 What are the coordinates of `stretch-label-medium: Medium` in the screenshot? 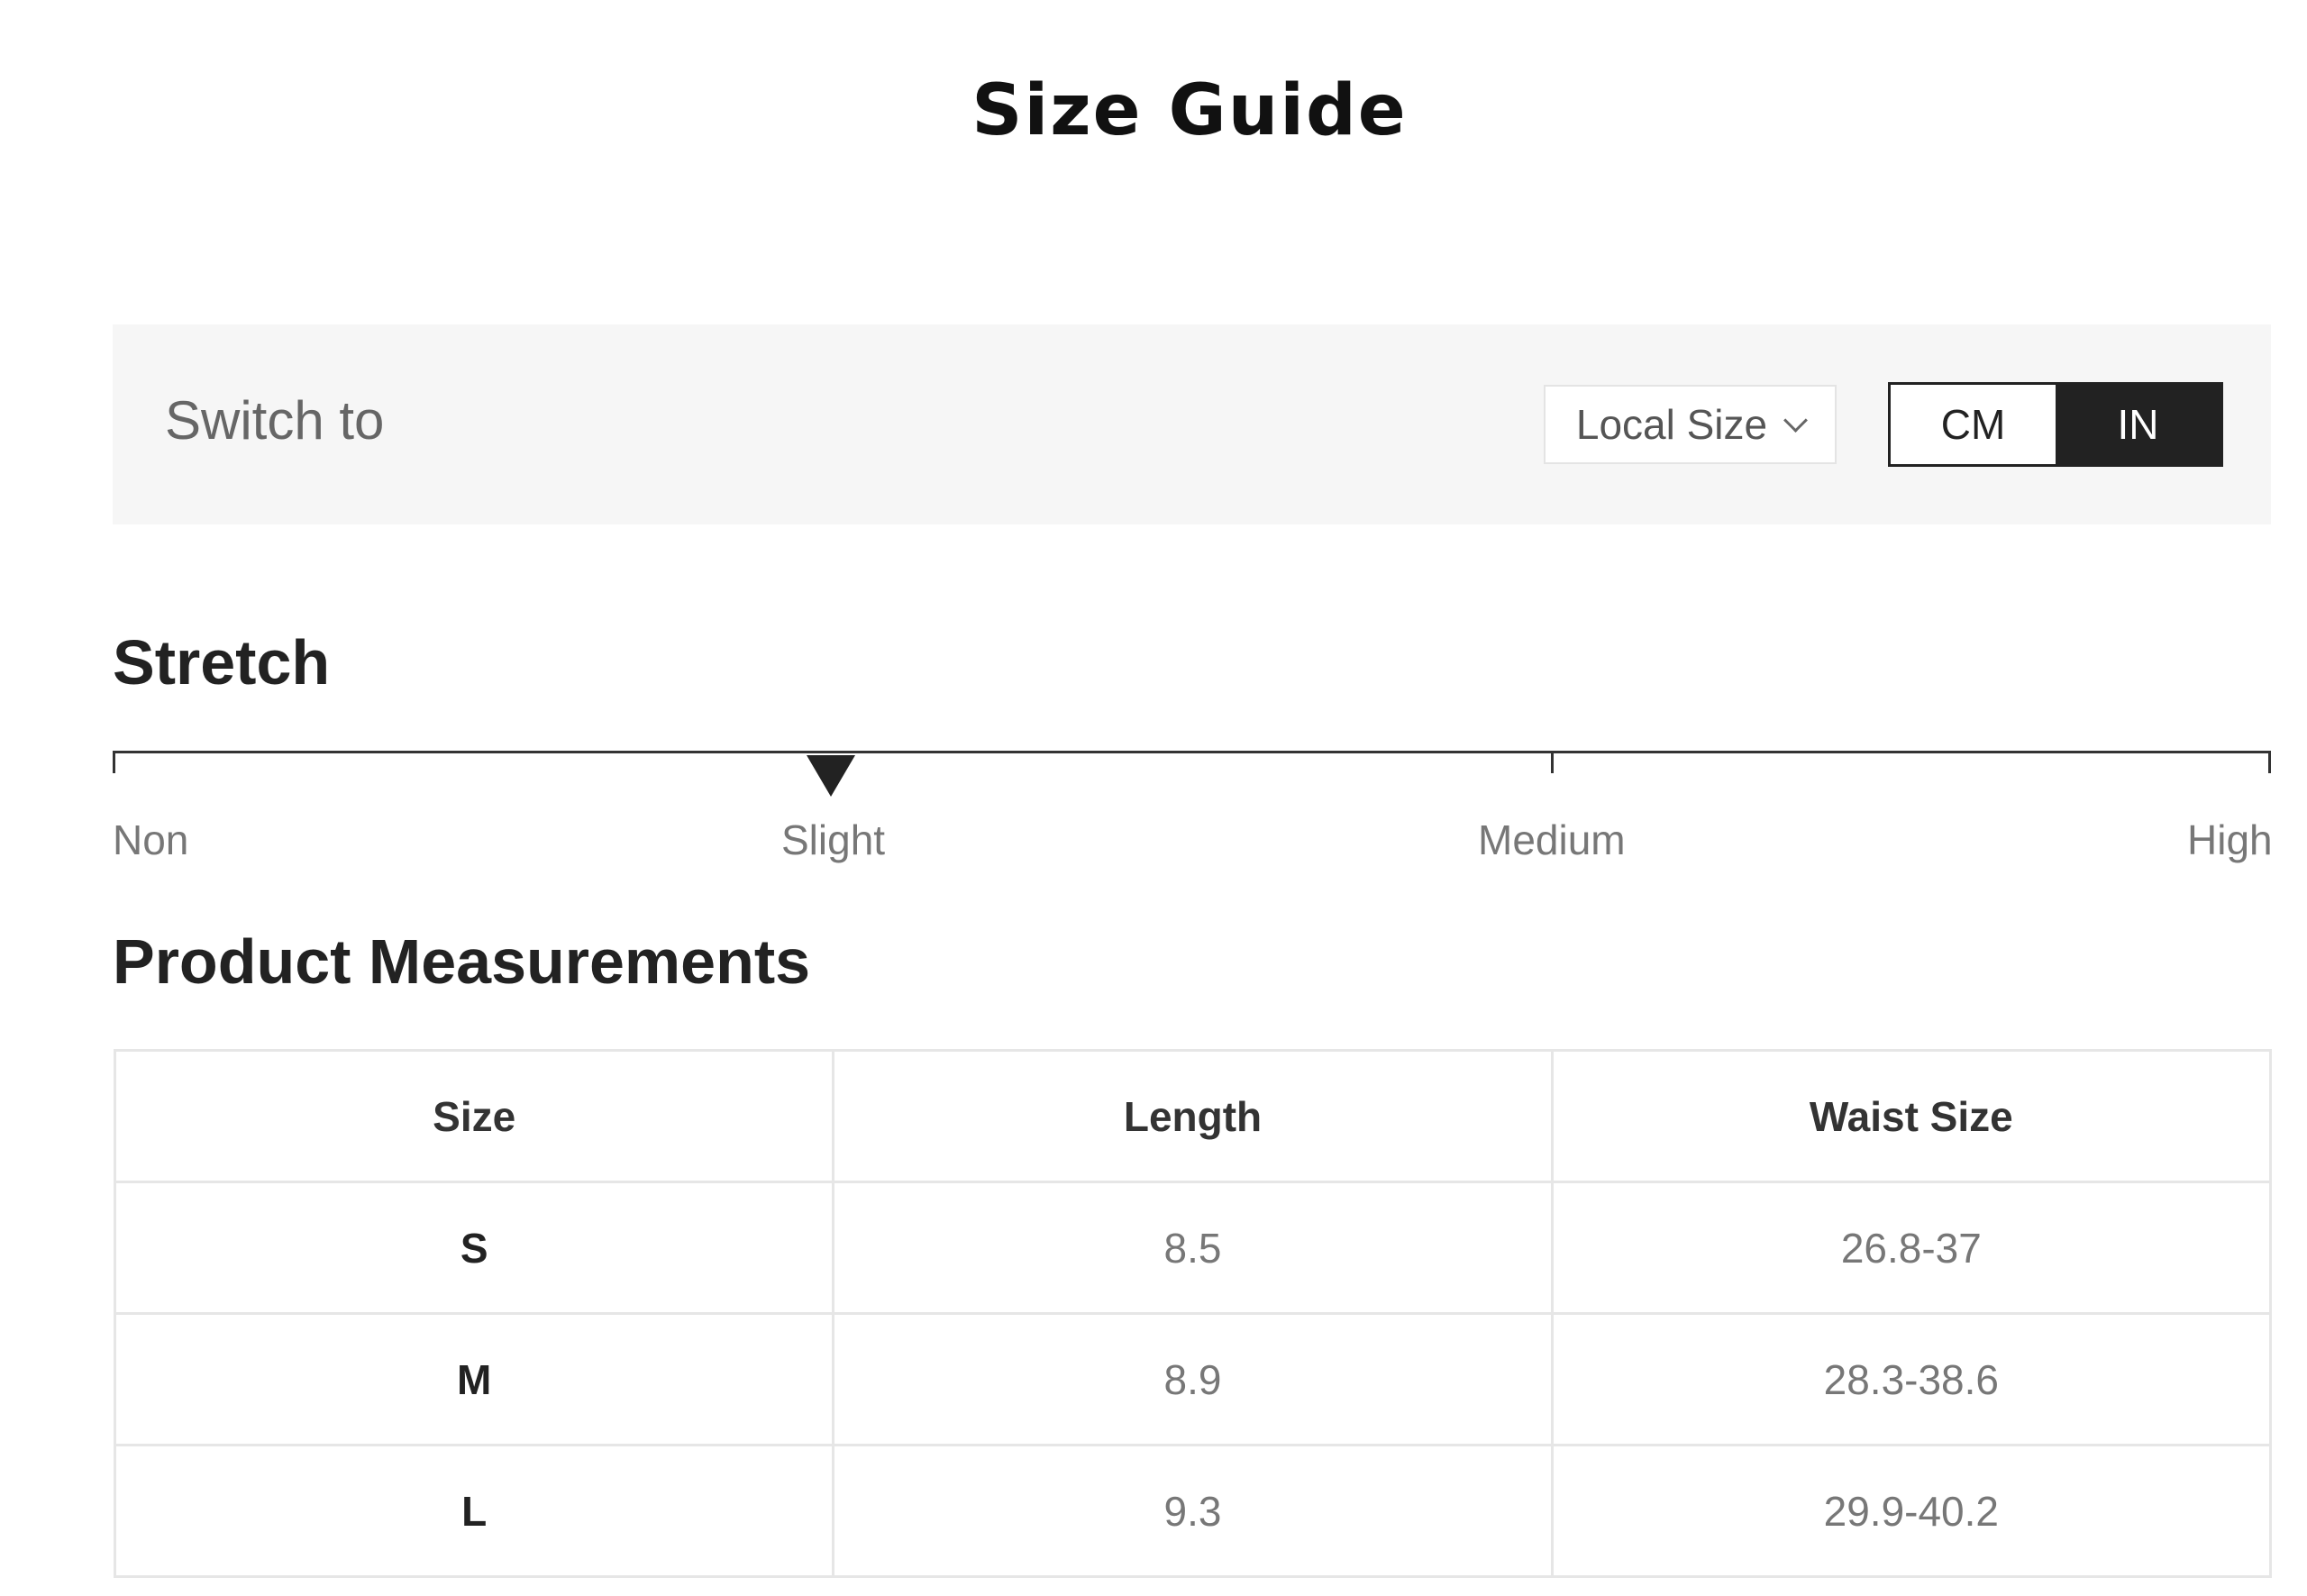 It's located at (1552, 840).